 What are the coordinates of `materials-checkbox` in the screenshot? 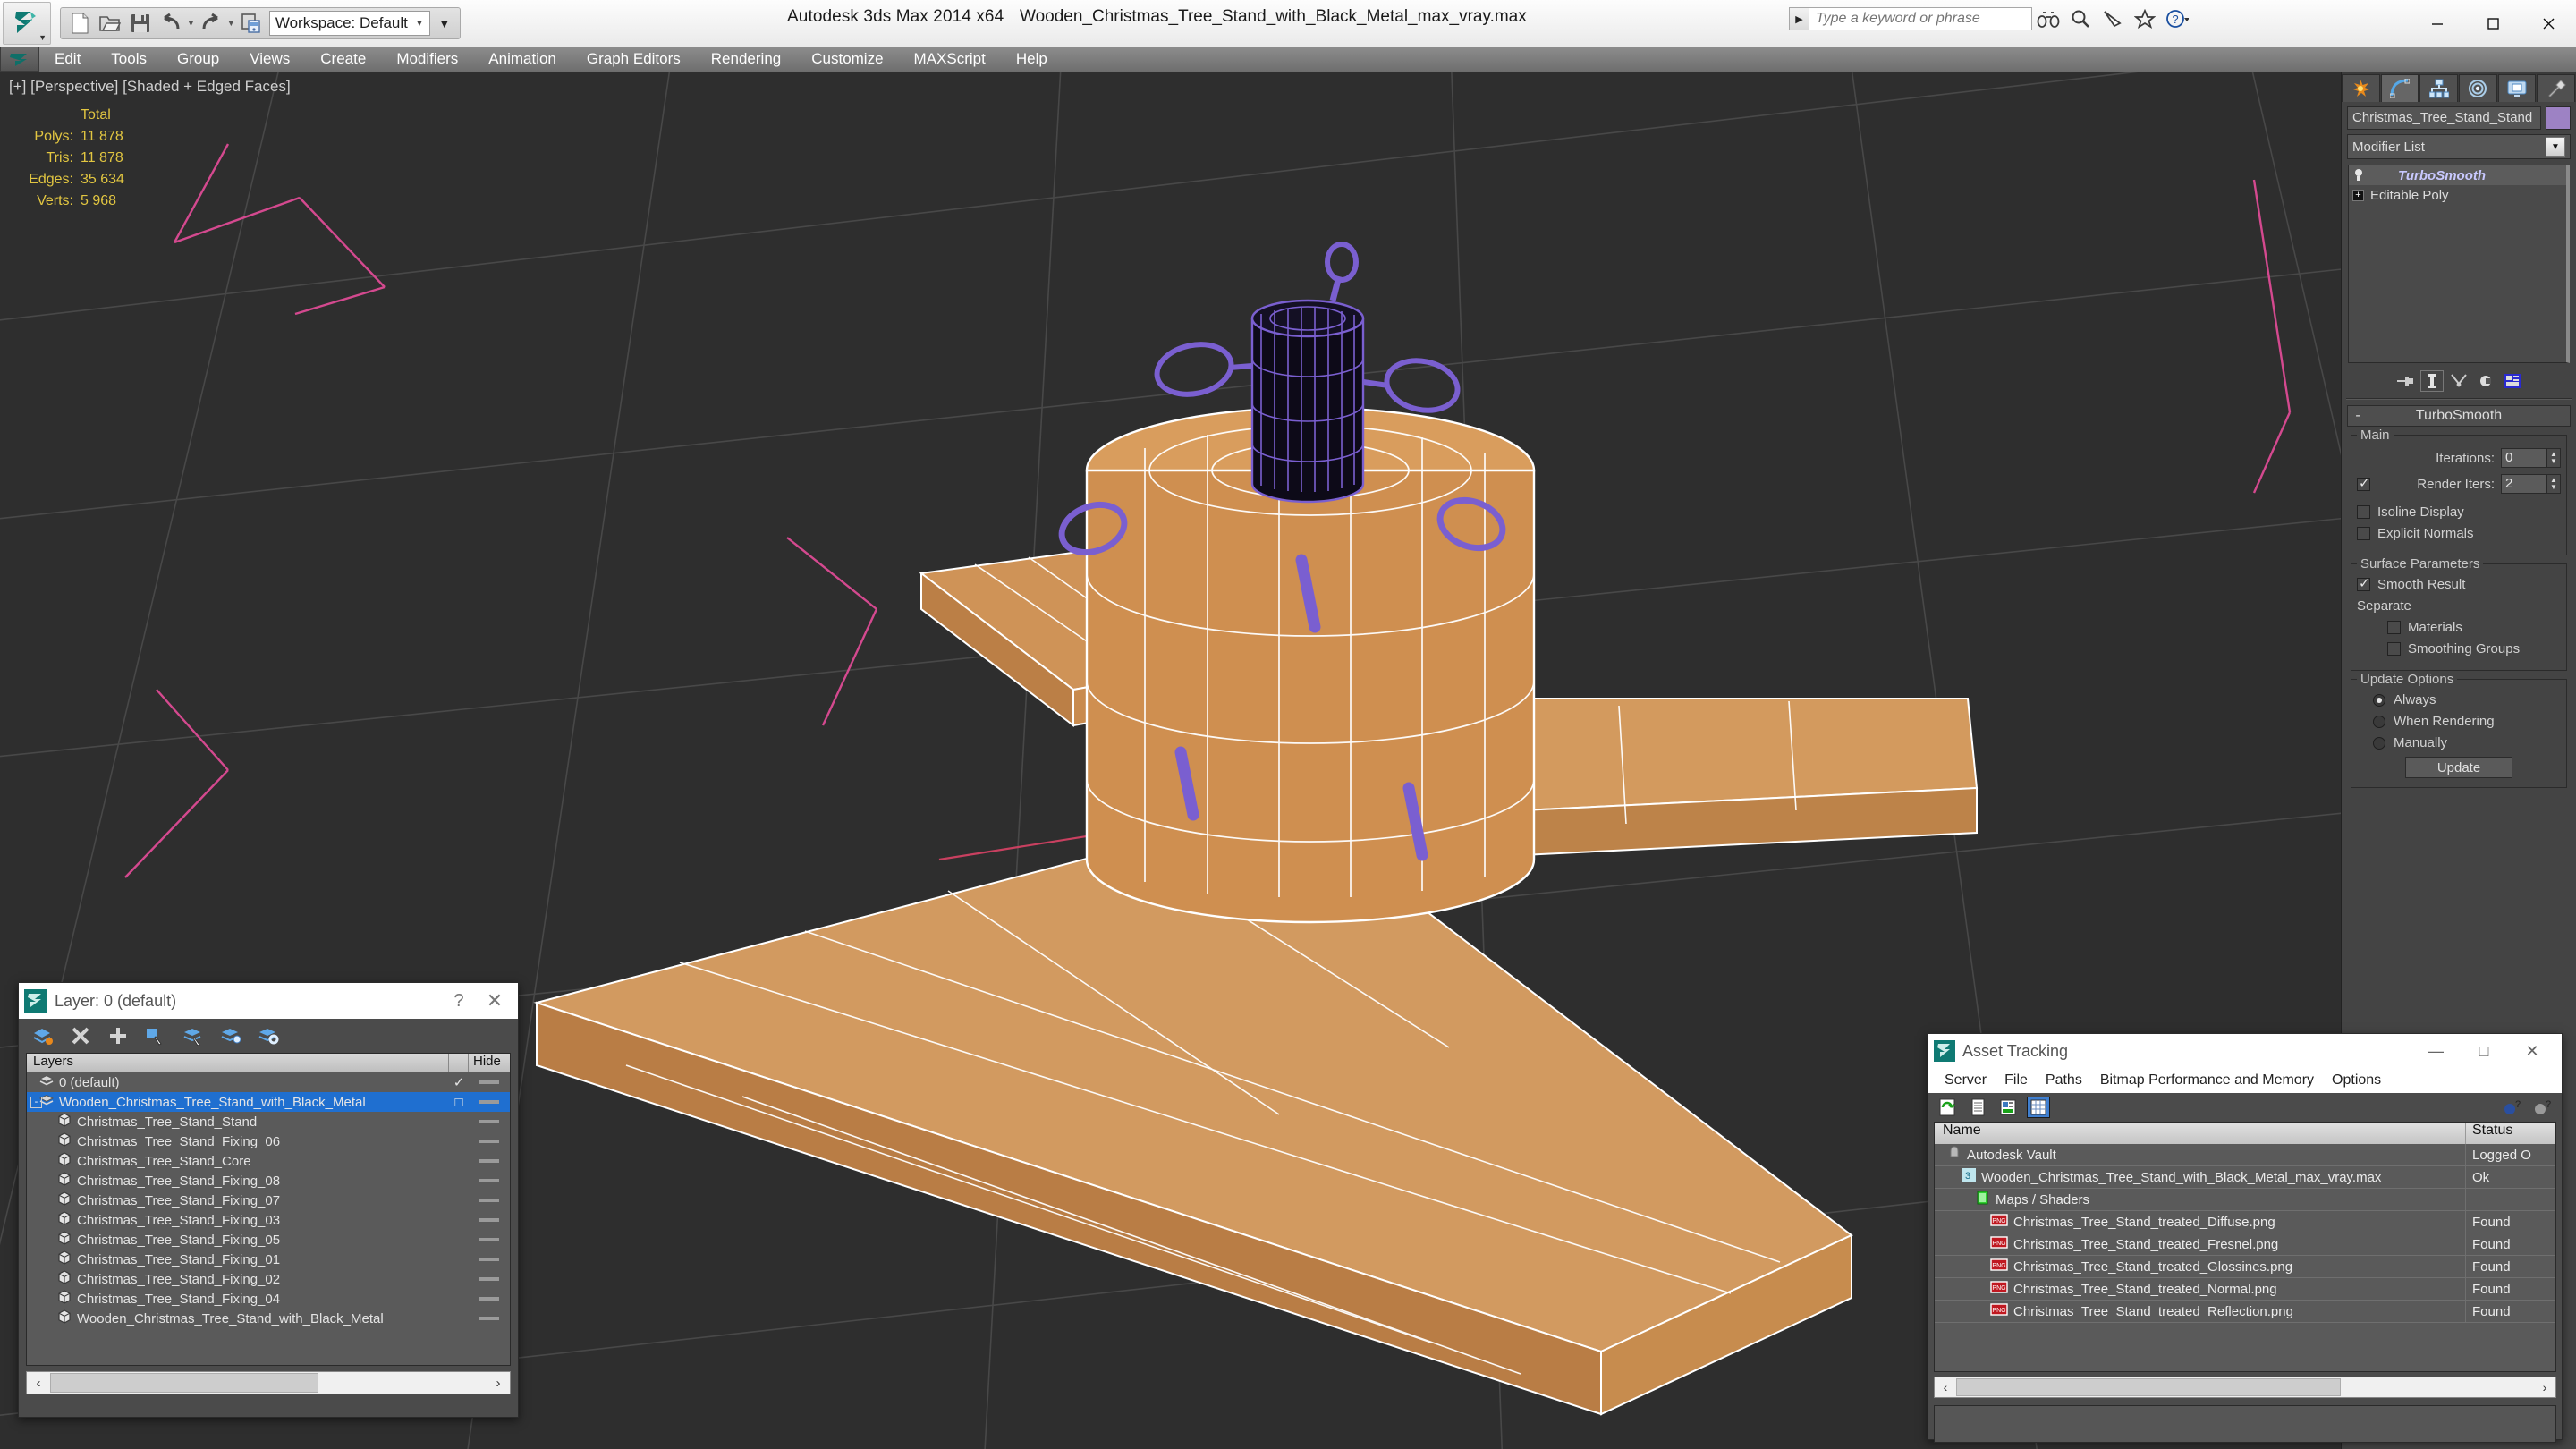 It's located at (2394, 627).